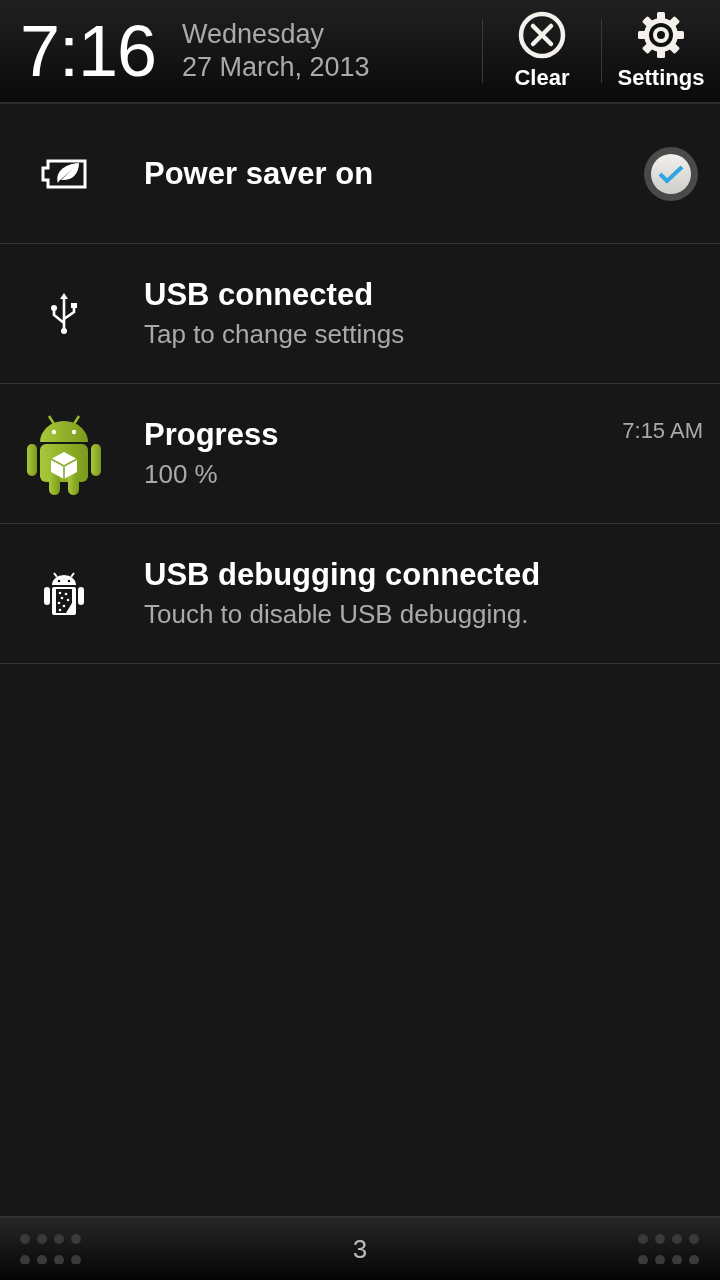 This screenshot has width=720, height=1280. I want to click on checkmark-icon, so click(671, 173).